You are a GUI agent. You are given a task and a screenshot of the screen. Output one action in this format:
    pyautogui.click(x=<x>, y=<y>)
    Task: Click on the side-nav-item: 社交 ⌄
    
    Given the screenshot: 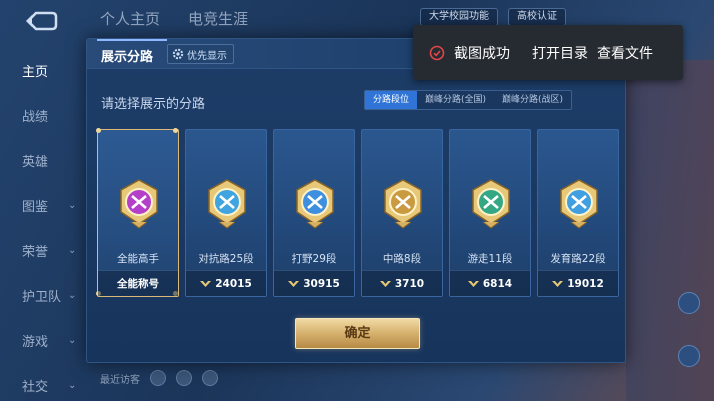 What is the action you would take?
    pyautogui.click(x=43, y=382)
    